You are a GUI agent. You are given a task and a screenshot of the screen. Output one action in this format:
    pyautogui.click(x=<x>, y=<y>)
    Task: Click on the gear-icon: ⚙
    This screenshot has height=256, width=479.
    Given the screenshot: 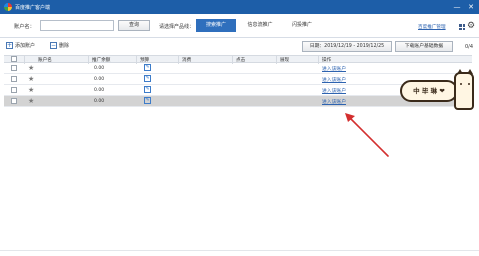 What is the action you would take?
    pyautogui.click(x=471, y=26)
    